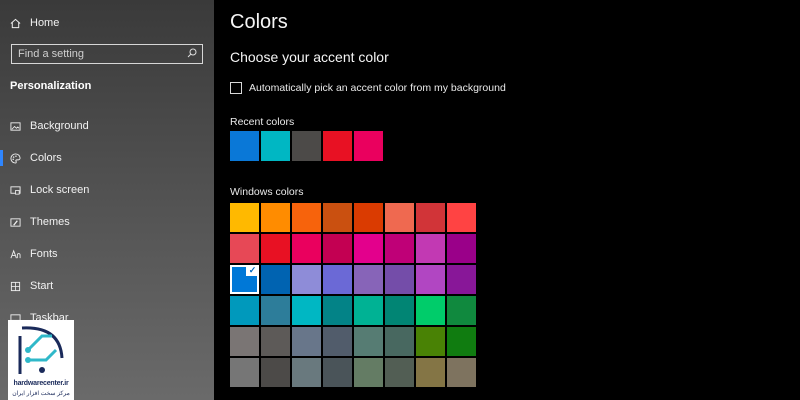 The width and height of the screenshot is (800, 400). Describe the element at coordinates (252, 270) in the screenshot. I see `checkmark-icon: ✓` at that location.